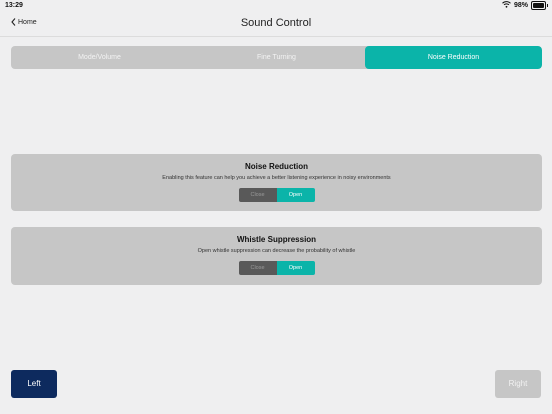 The height and width of the screenshot is (414, 552). I want to click on navigation-bar: Home Sound Control, so click(276, 24).